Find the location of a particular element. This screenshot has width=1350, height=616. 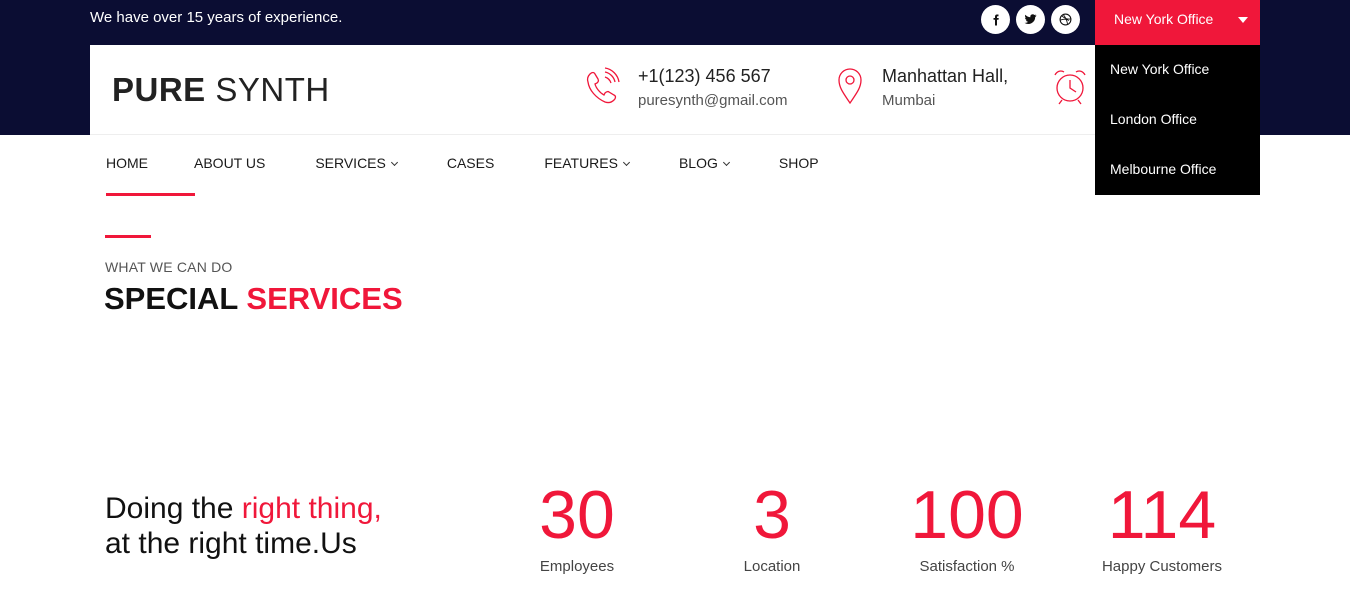

office-option-melbourne: Melbourne Office is located at coordinates (1177, 170).